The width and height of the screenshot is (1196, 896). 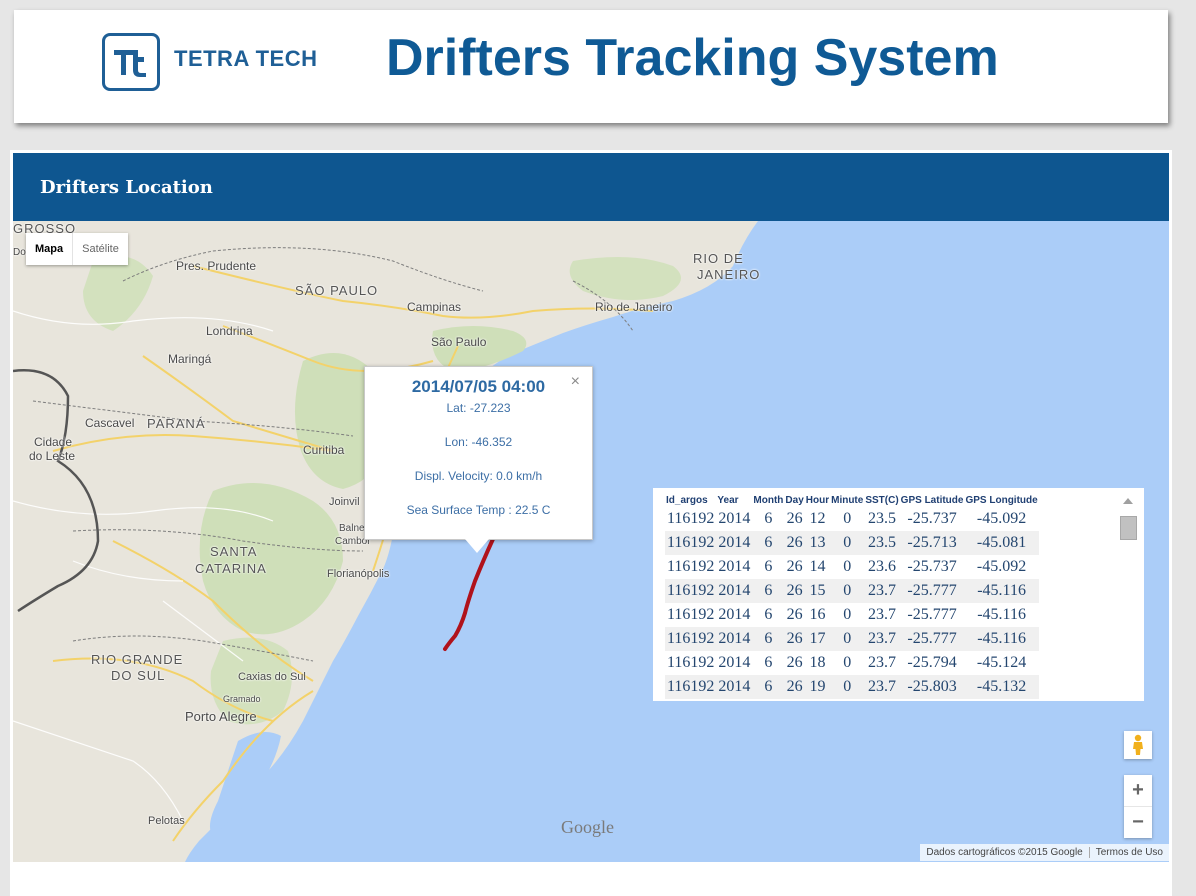 I want to click on label-gramado: Gramado, so click(x=242, y=699).